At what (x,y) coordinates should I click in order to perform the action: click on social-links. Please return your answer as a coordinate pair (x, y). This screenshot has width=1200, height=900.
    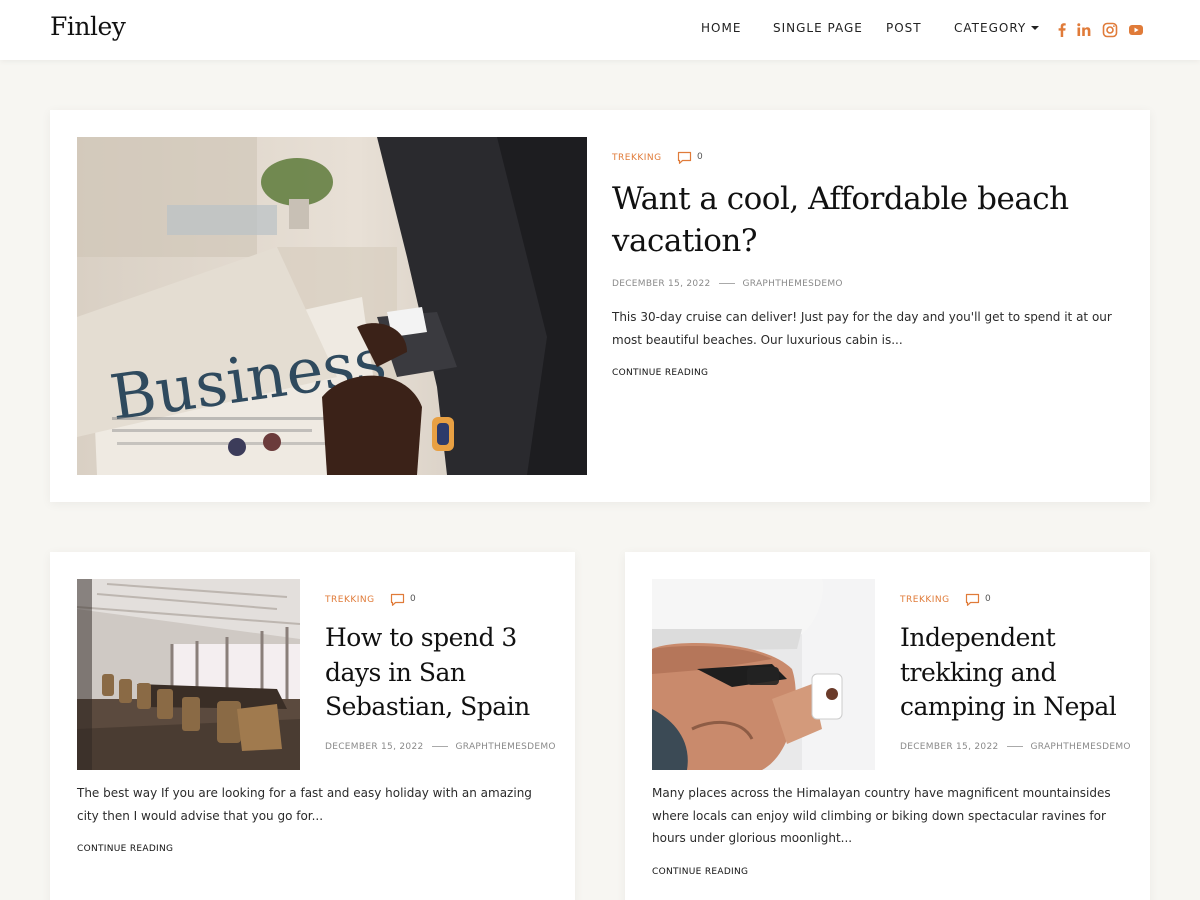
    Looking at the image, I should click on (600, 30).